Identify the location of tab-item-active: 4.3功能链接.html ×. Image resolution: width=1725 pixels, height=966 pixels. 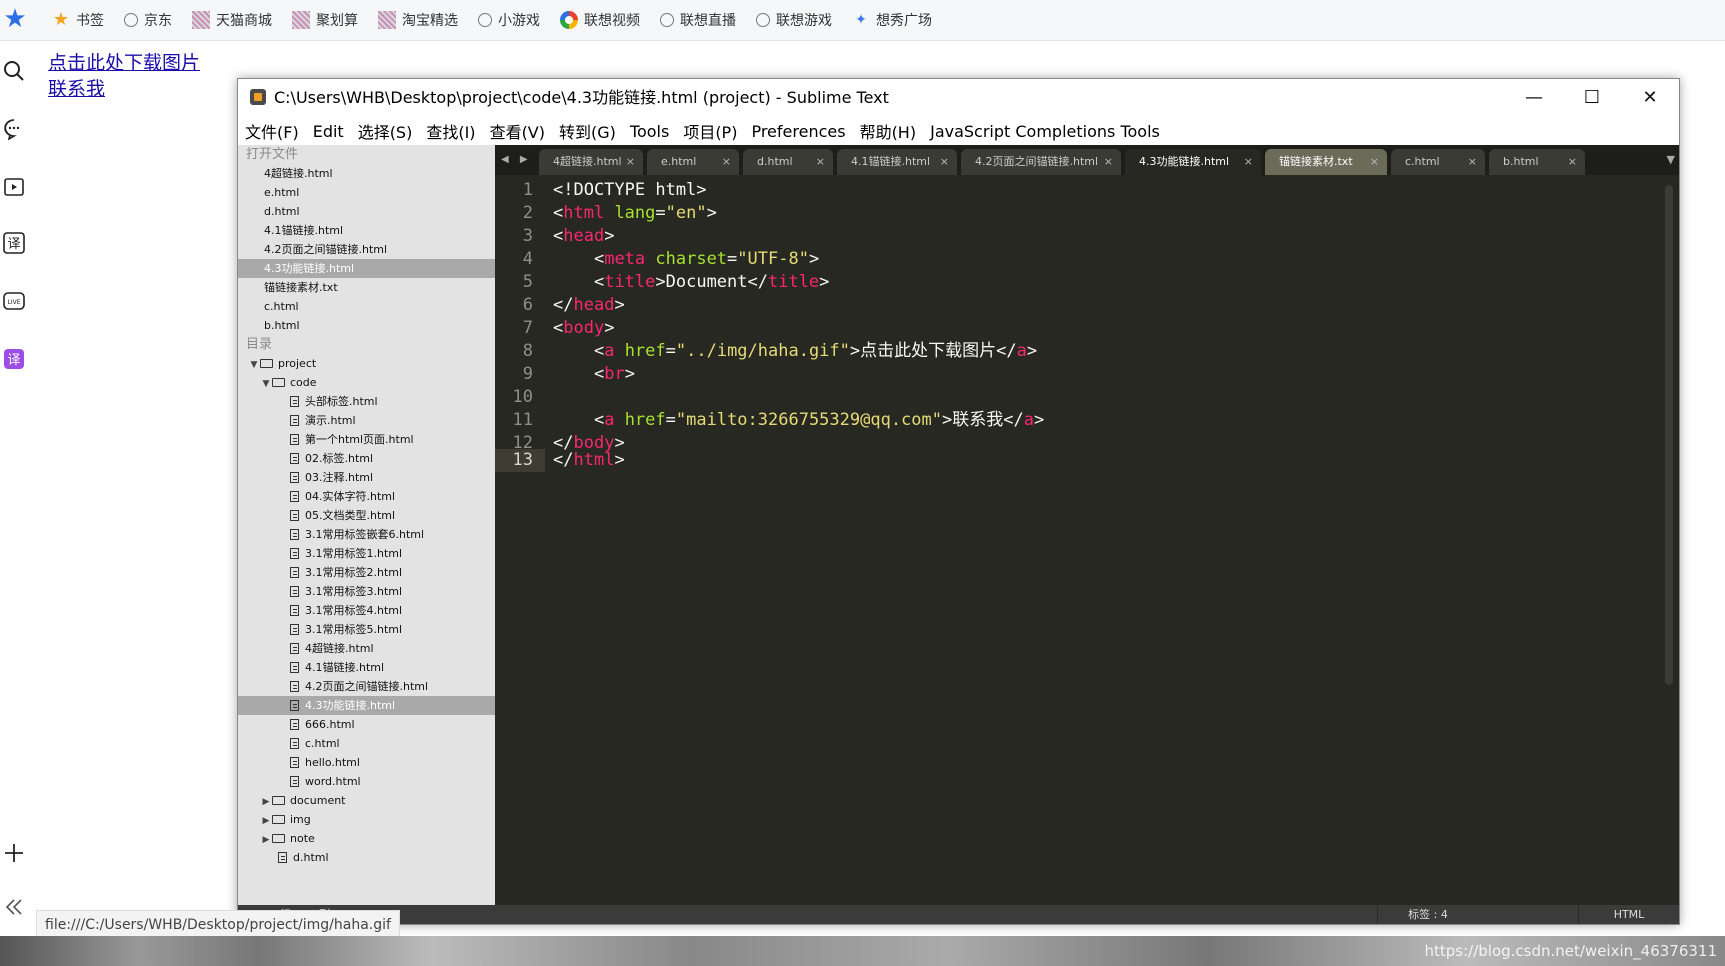
(1193, 162).